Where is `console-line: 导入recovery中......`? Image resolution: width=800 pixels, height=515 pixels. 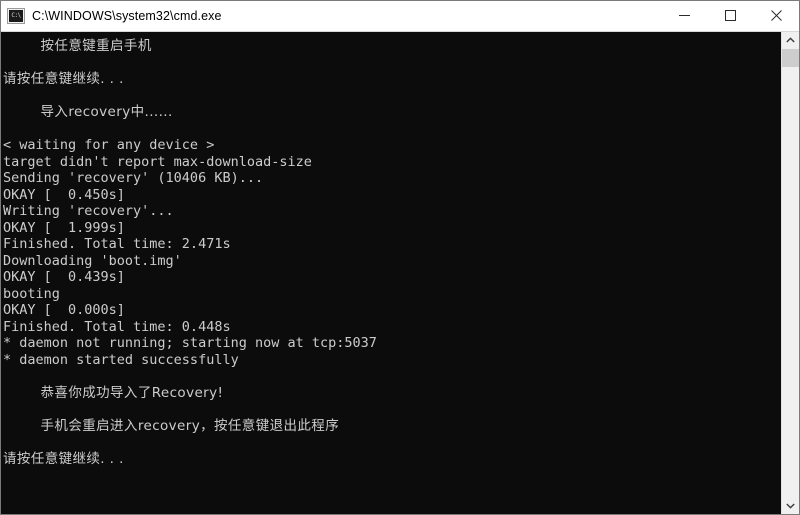
console-line: 导入recovery中...... is located at coordinates (88, 112).